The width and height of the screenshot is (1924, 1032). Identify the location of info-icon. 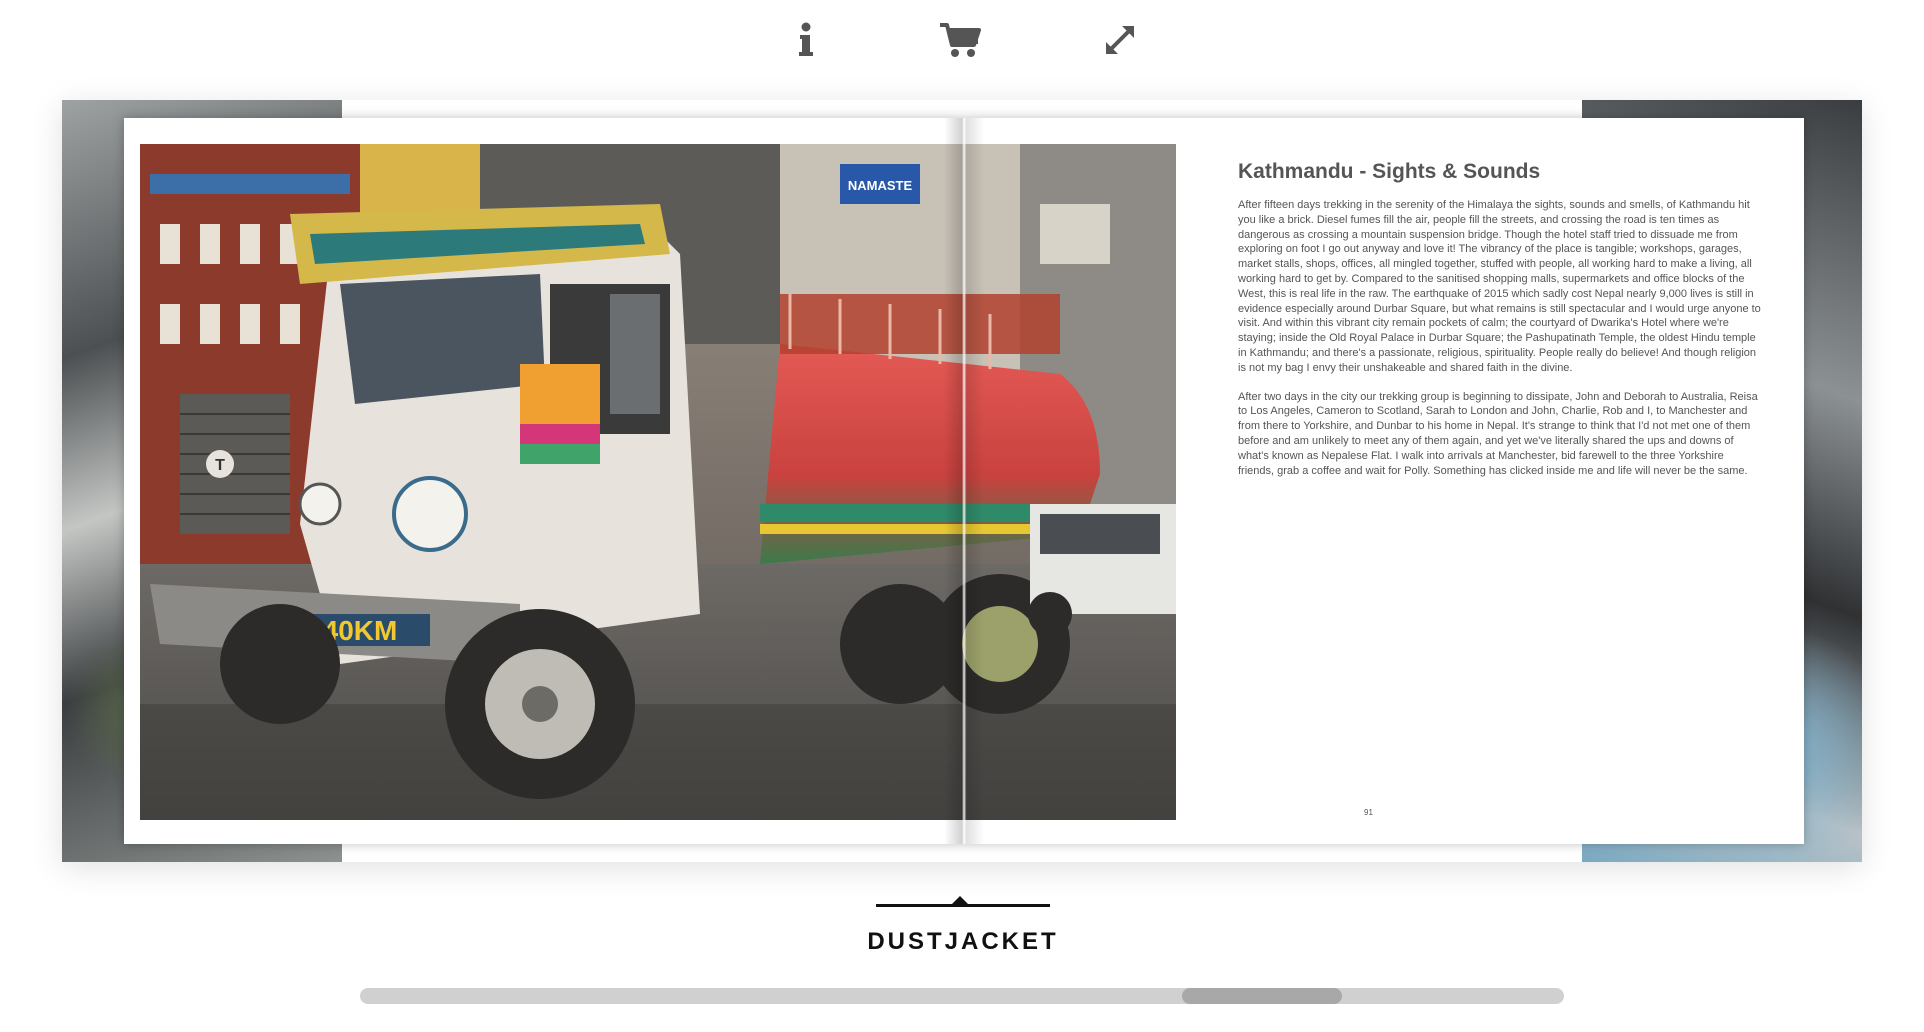
(806, 40).